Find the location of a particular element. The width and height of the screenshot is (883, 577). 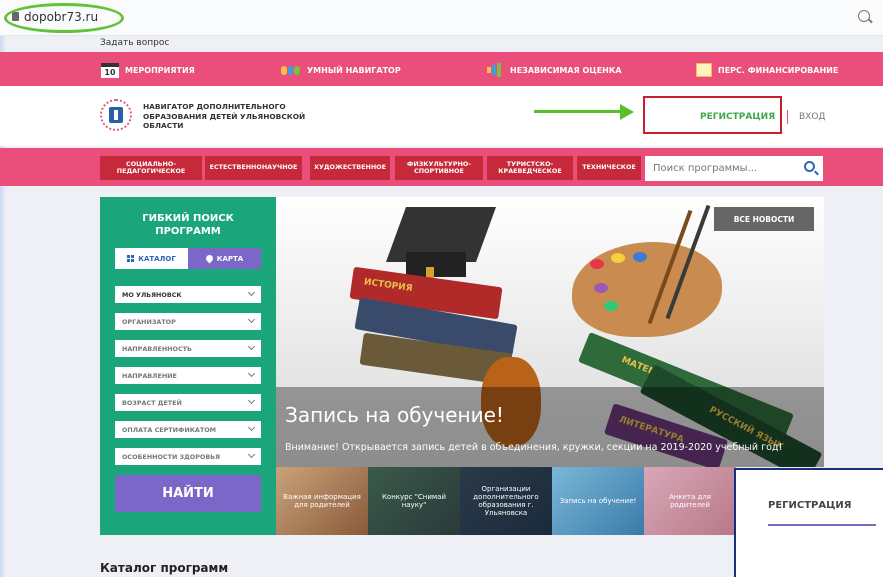

select-focus: НАПРАВЛЕННОСТЬ is located at coordinates (188, 348).